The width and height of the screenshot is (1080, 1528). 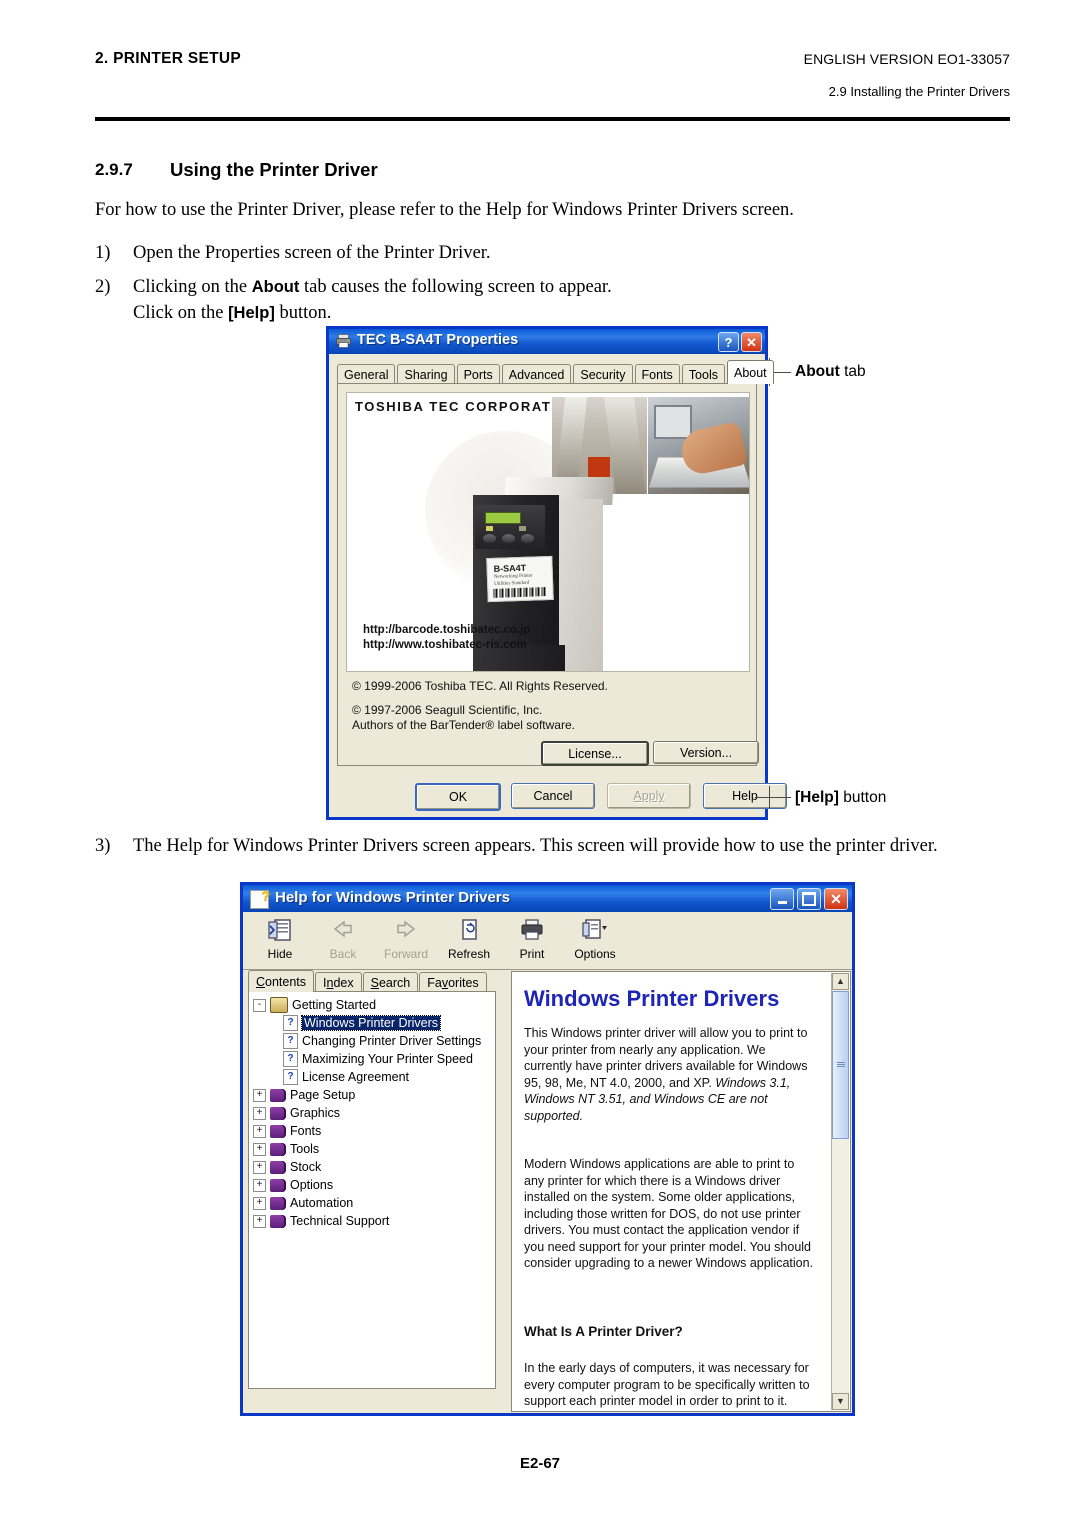 What do you see at coordinates (374, 1113) in the screenshot?
I see `tree-item-graphics: + Graphics` at bounding box center [374, 1113].